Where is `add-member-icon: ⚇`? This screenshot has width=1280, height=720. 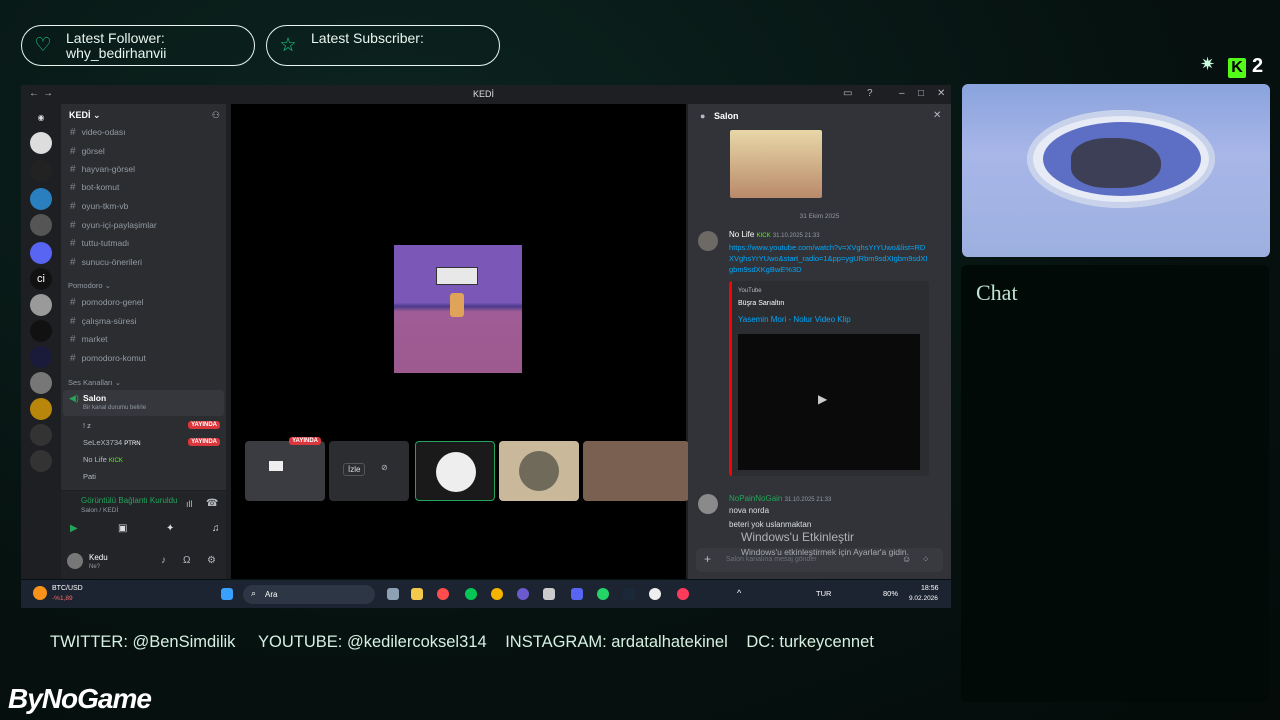
add-member-icon: ⚇ is located at coordinates (216, 115).